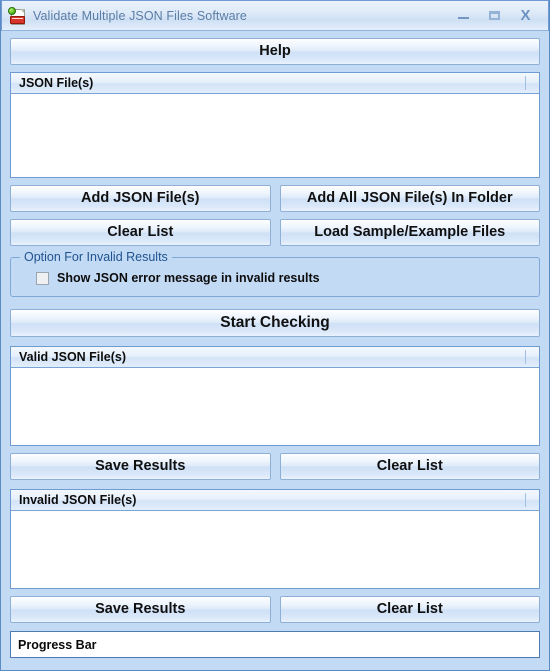 This screenshot has height=671, width=550. Describe the element at coordinates (275, 323) in the screenshot. I see `start-checking-button: Start Checking` at that location.